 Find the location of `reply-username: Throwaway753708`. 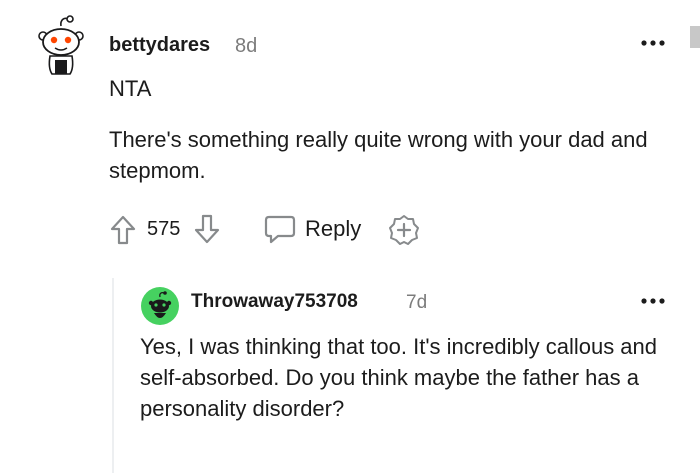

reply-username: Throwaway753708 is located at coordinates (274, 302).